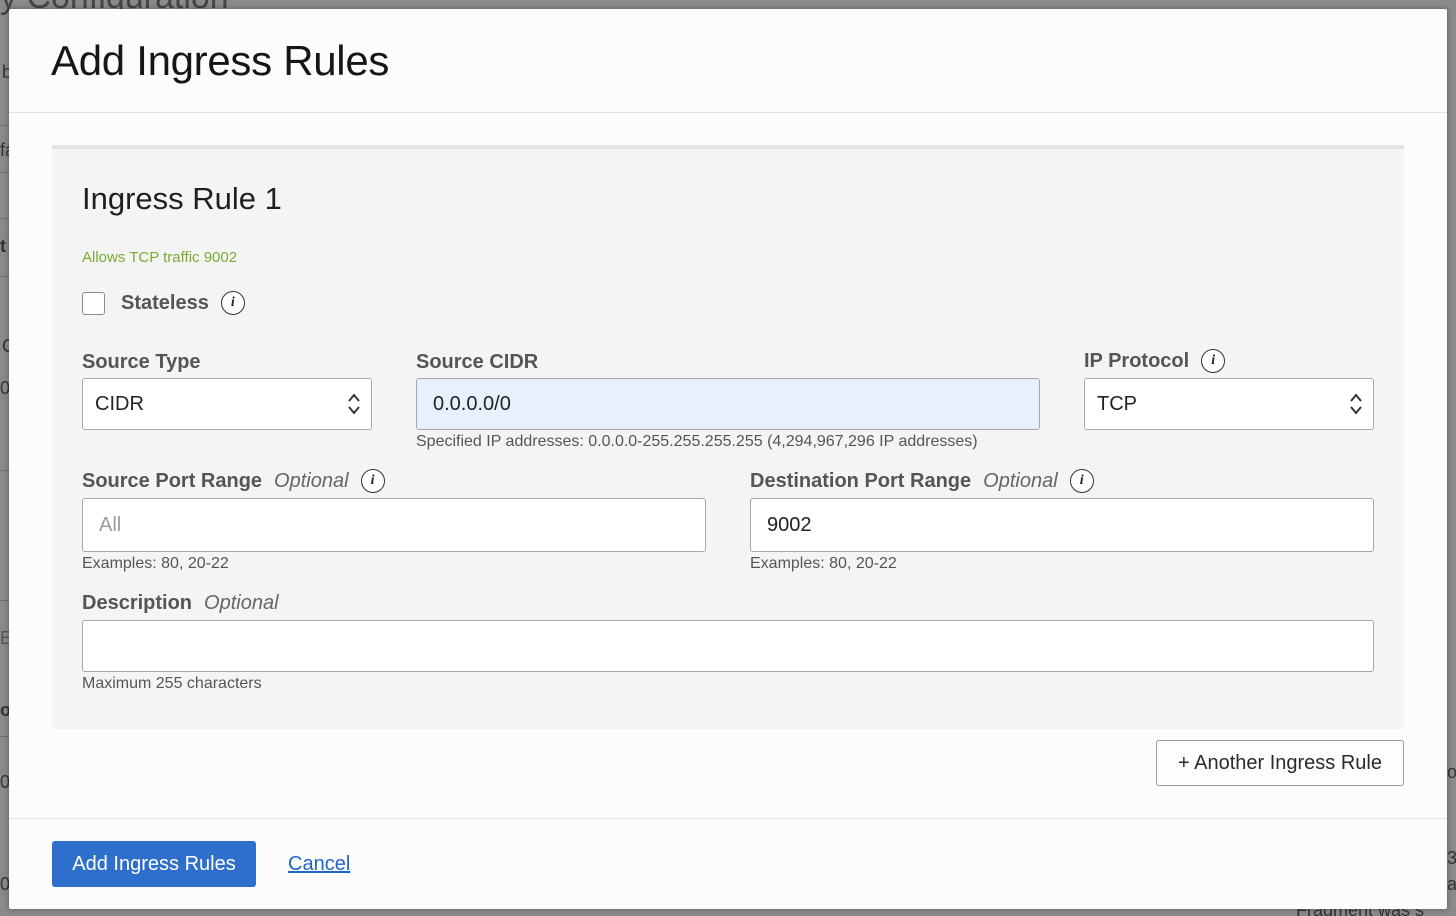 The height and width of the screenshot is (916, 1456). Describe the element at coordinates (728, 404) in the screenshot. I see `source-cidr-input: 0.0.0.0/0` at that location.